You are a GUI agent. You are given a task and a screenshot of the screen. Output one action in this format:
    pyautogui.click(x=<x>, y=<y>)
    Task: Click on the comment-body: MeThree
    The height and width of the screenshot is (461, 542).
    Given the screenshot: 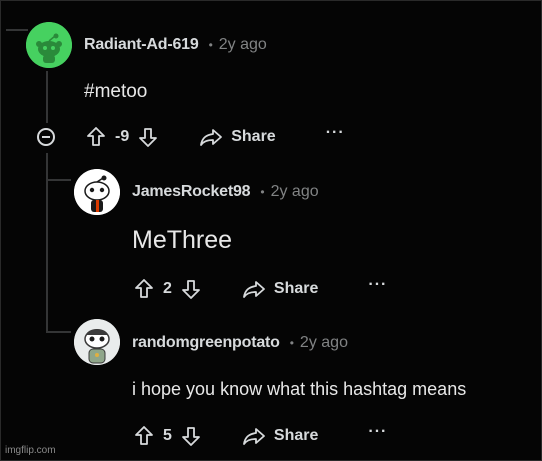 What is the action you would take?
    pyautogui.click(x=182, y=240)
    